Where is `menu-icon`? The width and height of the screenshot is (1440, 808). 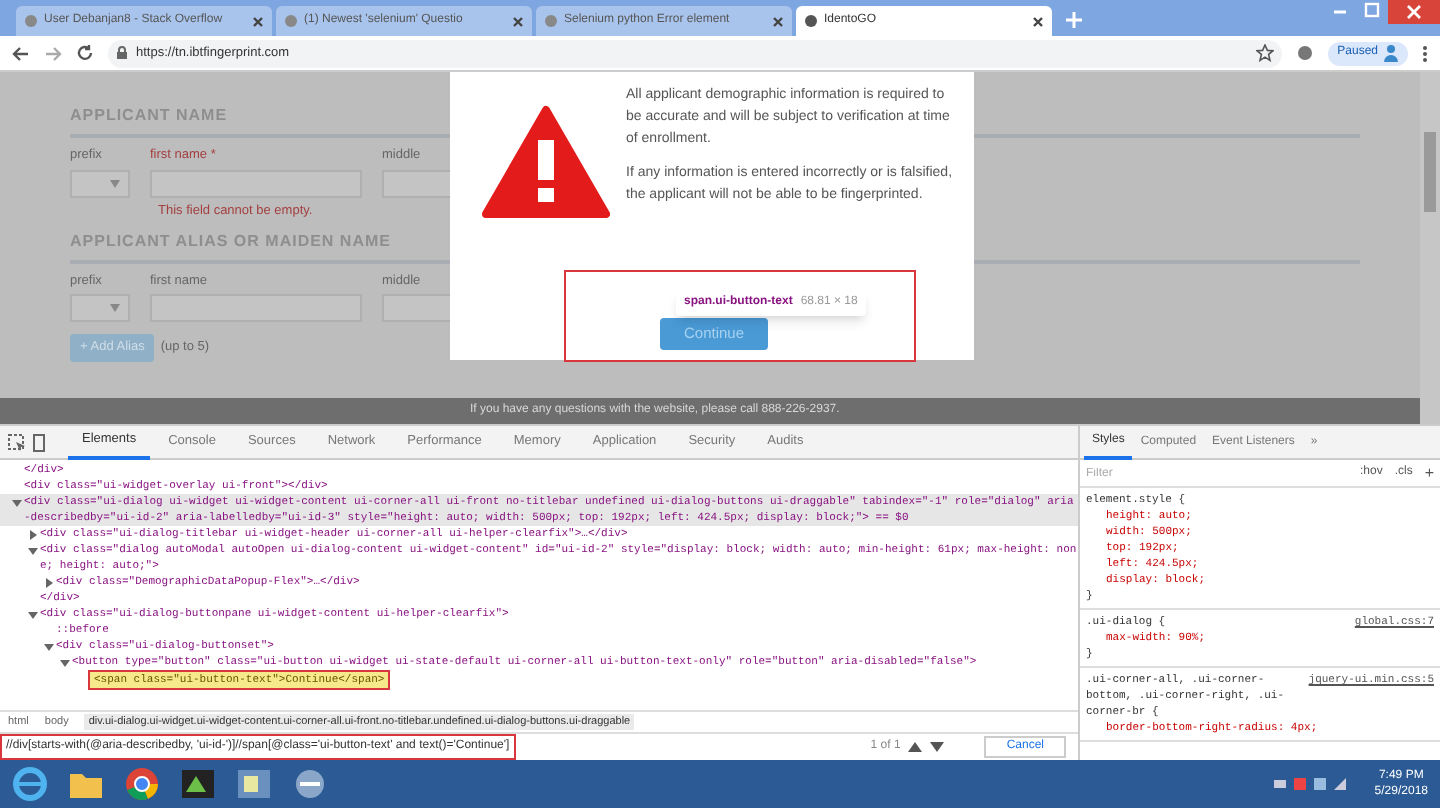
menu-icon is located at coordinates (1425, 53).